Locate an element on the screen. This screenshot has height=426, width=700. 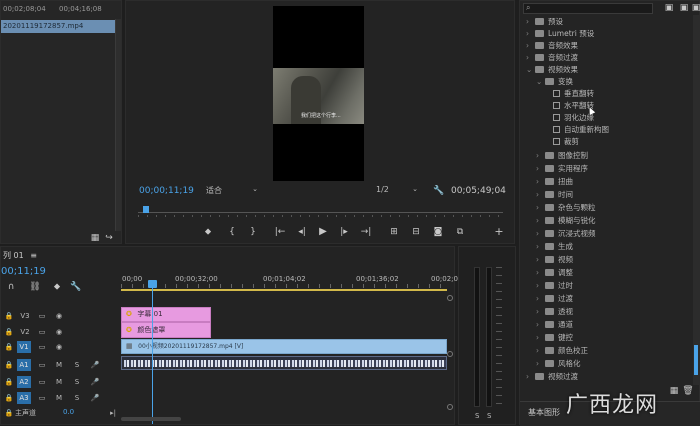
clip-v1: ▦ 00小视频20201119172857.mp4 [V] is located at coordinates (284, 346).